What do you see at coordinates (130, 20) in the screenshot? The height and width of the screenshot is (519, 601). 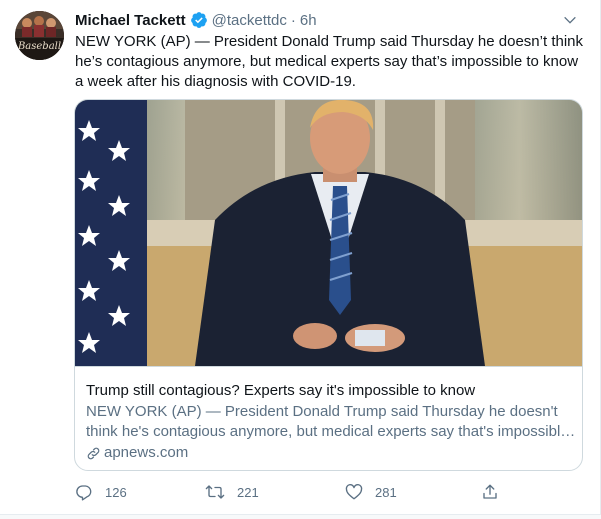 I see `author-name: Michael Tackett` at bounding box center [130, 20].